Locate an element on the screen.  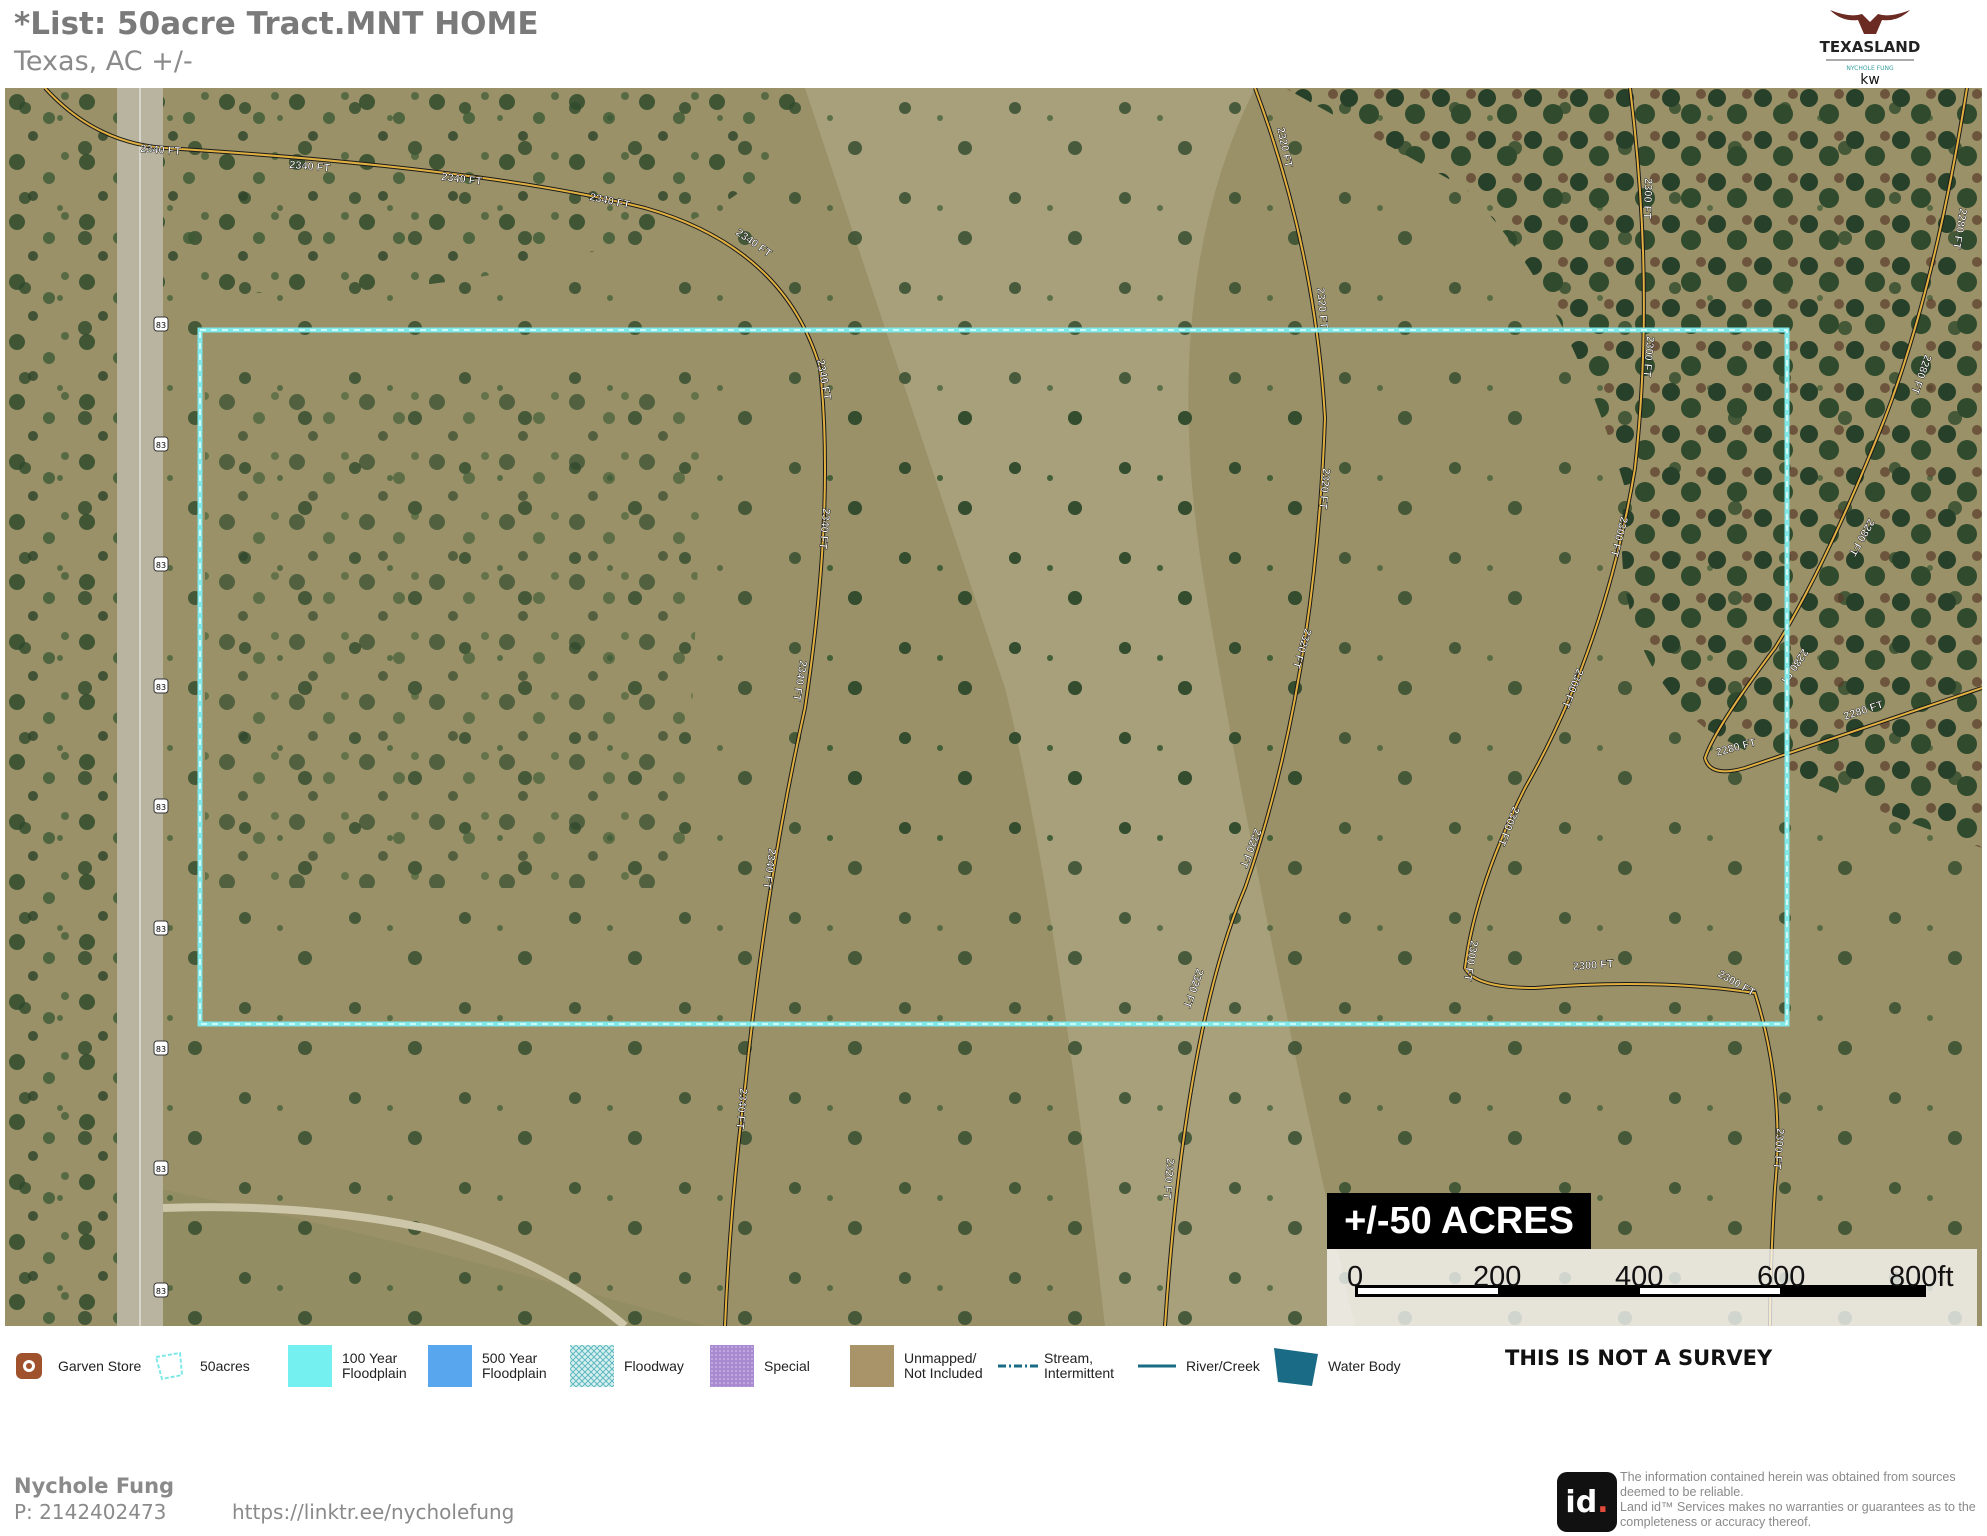
legend-item-100yr: 100 Year Floodplain is located at coordinates (347, 1366).